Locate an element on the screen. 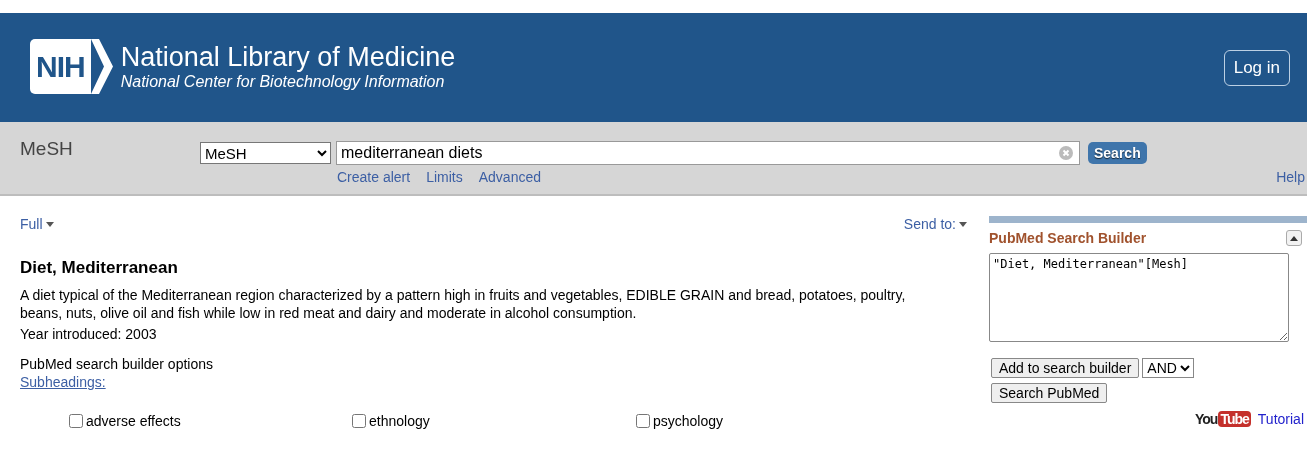 The width and height of the screenshot is (1307, 454). year-introduced: Year introduced: 2003 is located at coordinates (89, 334).